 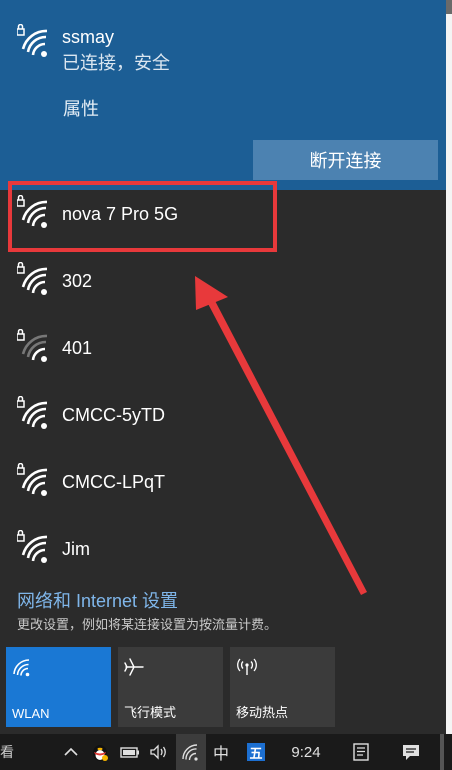 What do you see at coordinates (449, 367) in the screenshot?
I see `window-edge` at bounding box center [449, 367].